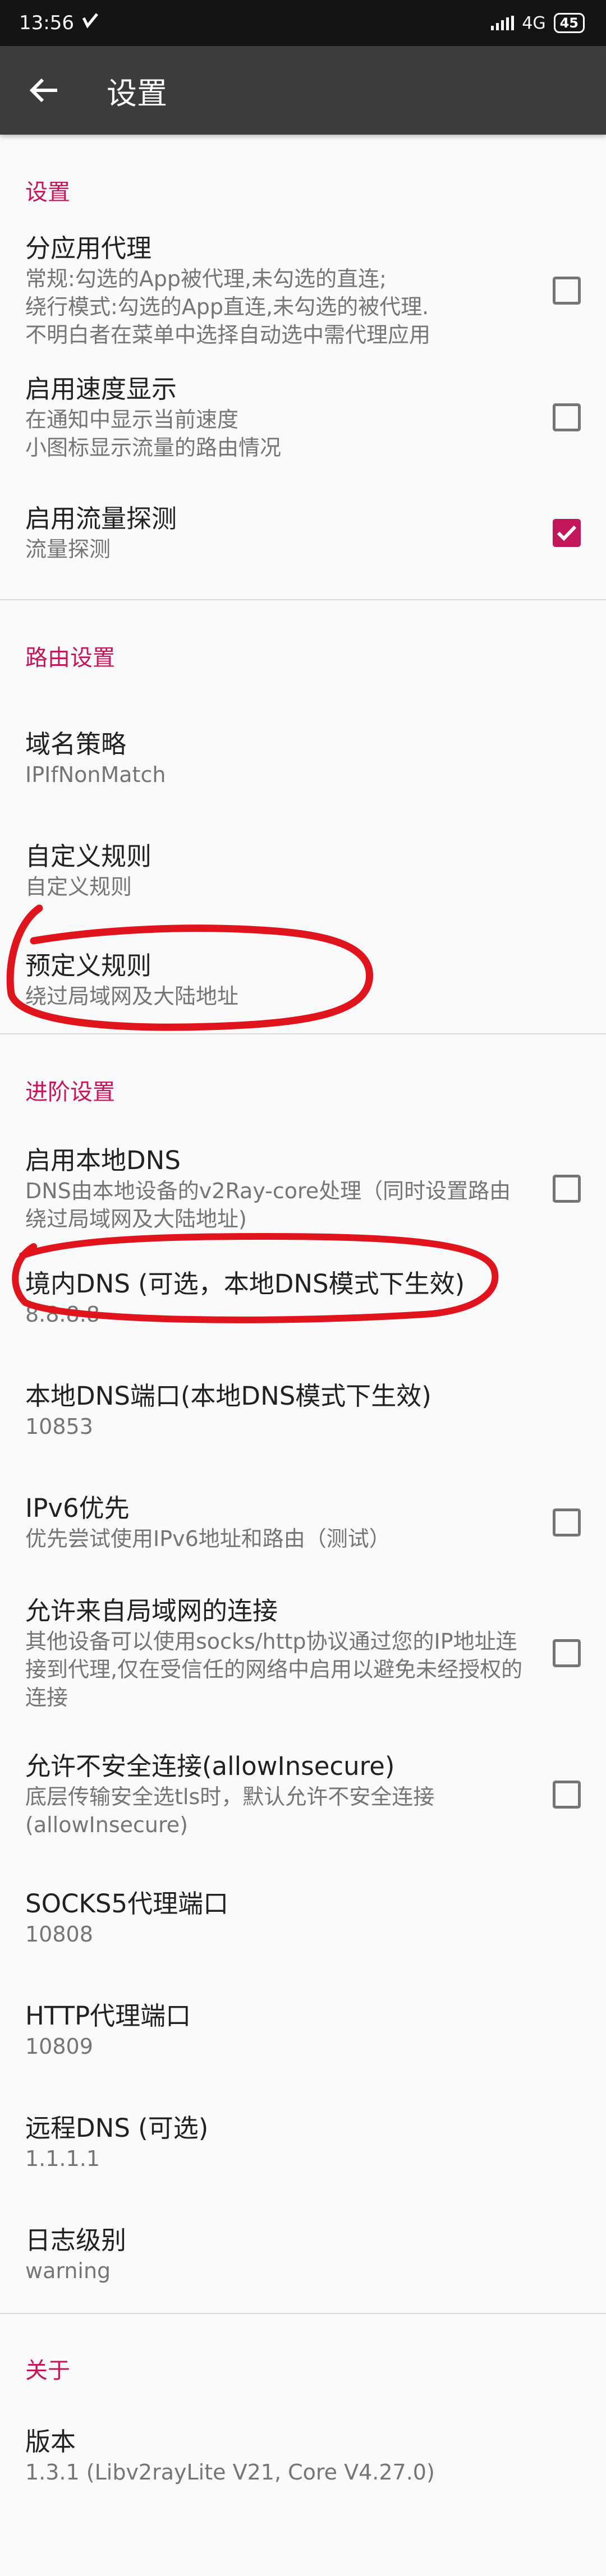 The height and width of the screenshot is (2576, 606). I want to click on pref-summary: 在通知中显示当前速度 小图标显示流量的路由情况, so click(153, 434).